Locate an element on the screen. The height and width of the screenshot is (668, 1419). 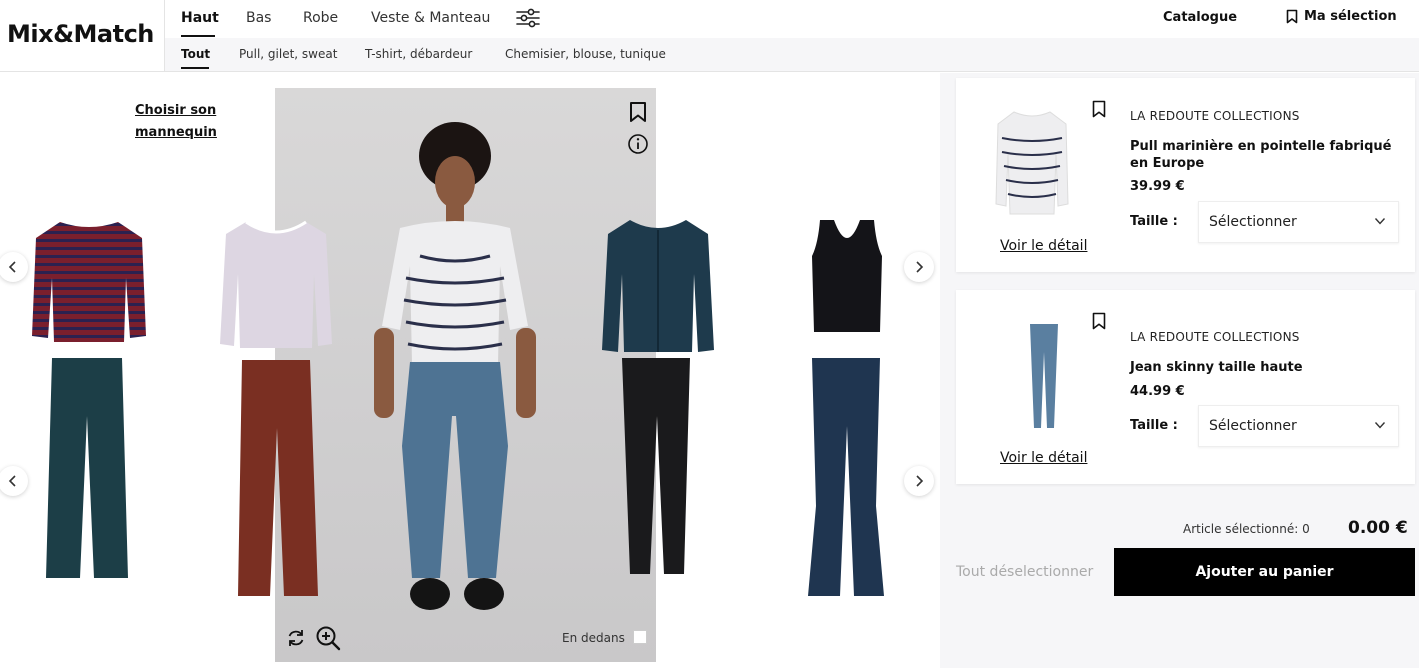
product-price: 39.99 € is located at coordinates (1157, 186).